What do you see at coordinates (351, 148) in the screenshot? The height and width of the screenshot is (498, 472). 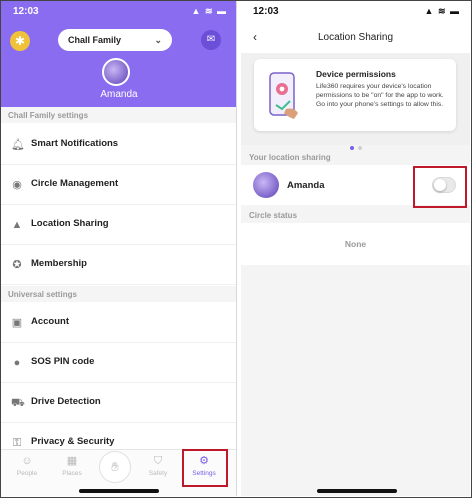 I see `carousel-dot-active` at bounding box center [351, 148].